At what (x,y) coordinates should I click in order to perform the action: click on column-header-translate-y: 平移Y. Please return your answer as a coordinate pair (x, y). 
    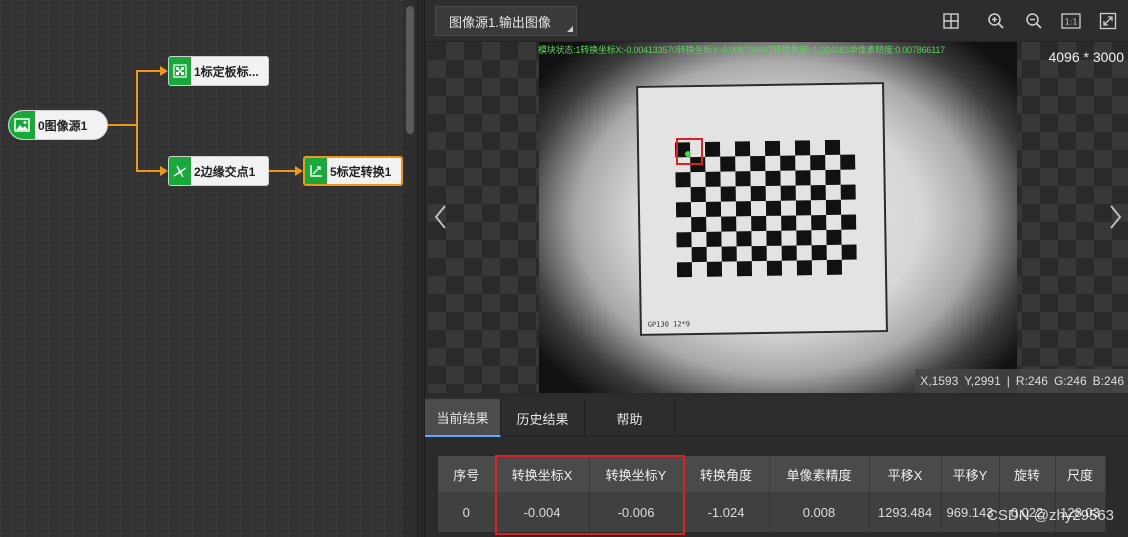
    Looking at the image, I should click on (970, 474).